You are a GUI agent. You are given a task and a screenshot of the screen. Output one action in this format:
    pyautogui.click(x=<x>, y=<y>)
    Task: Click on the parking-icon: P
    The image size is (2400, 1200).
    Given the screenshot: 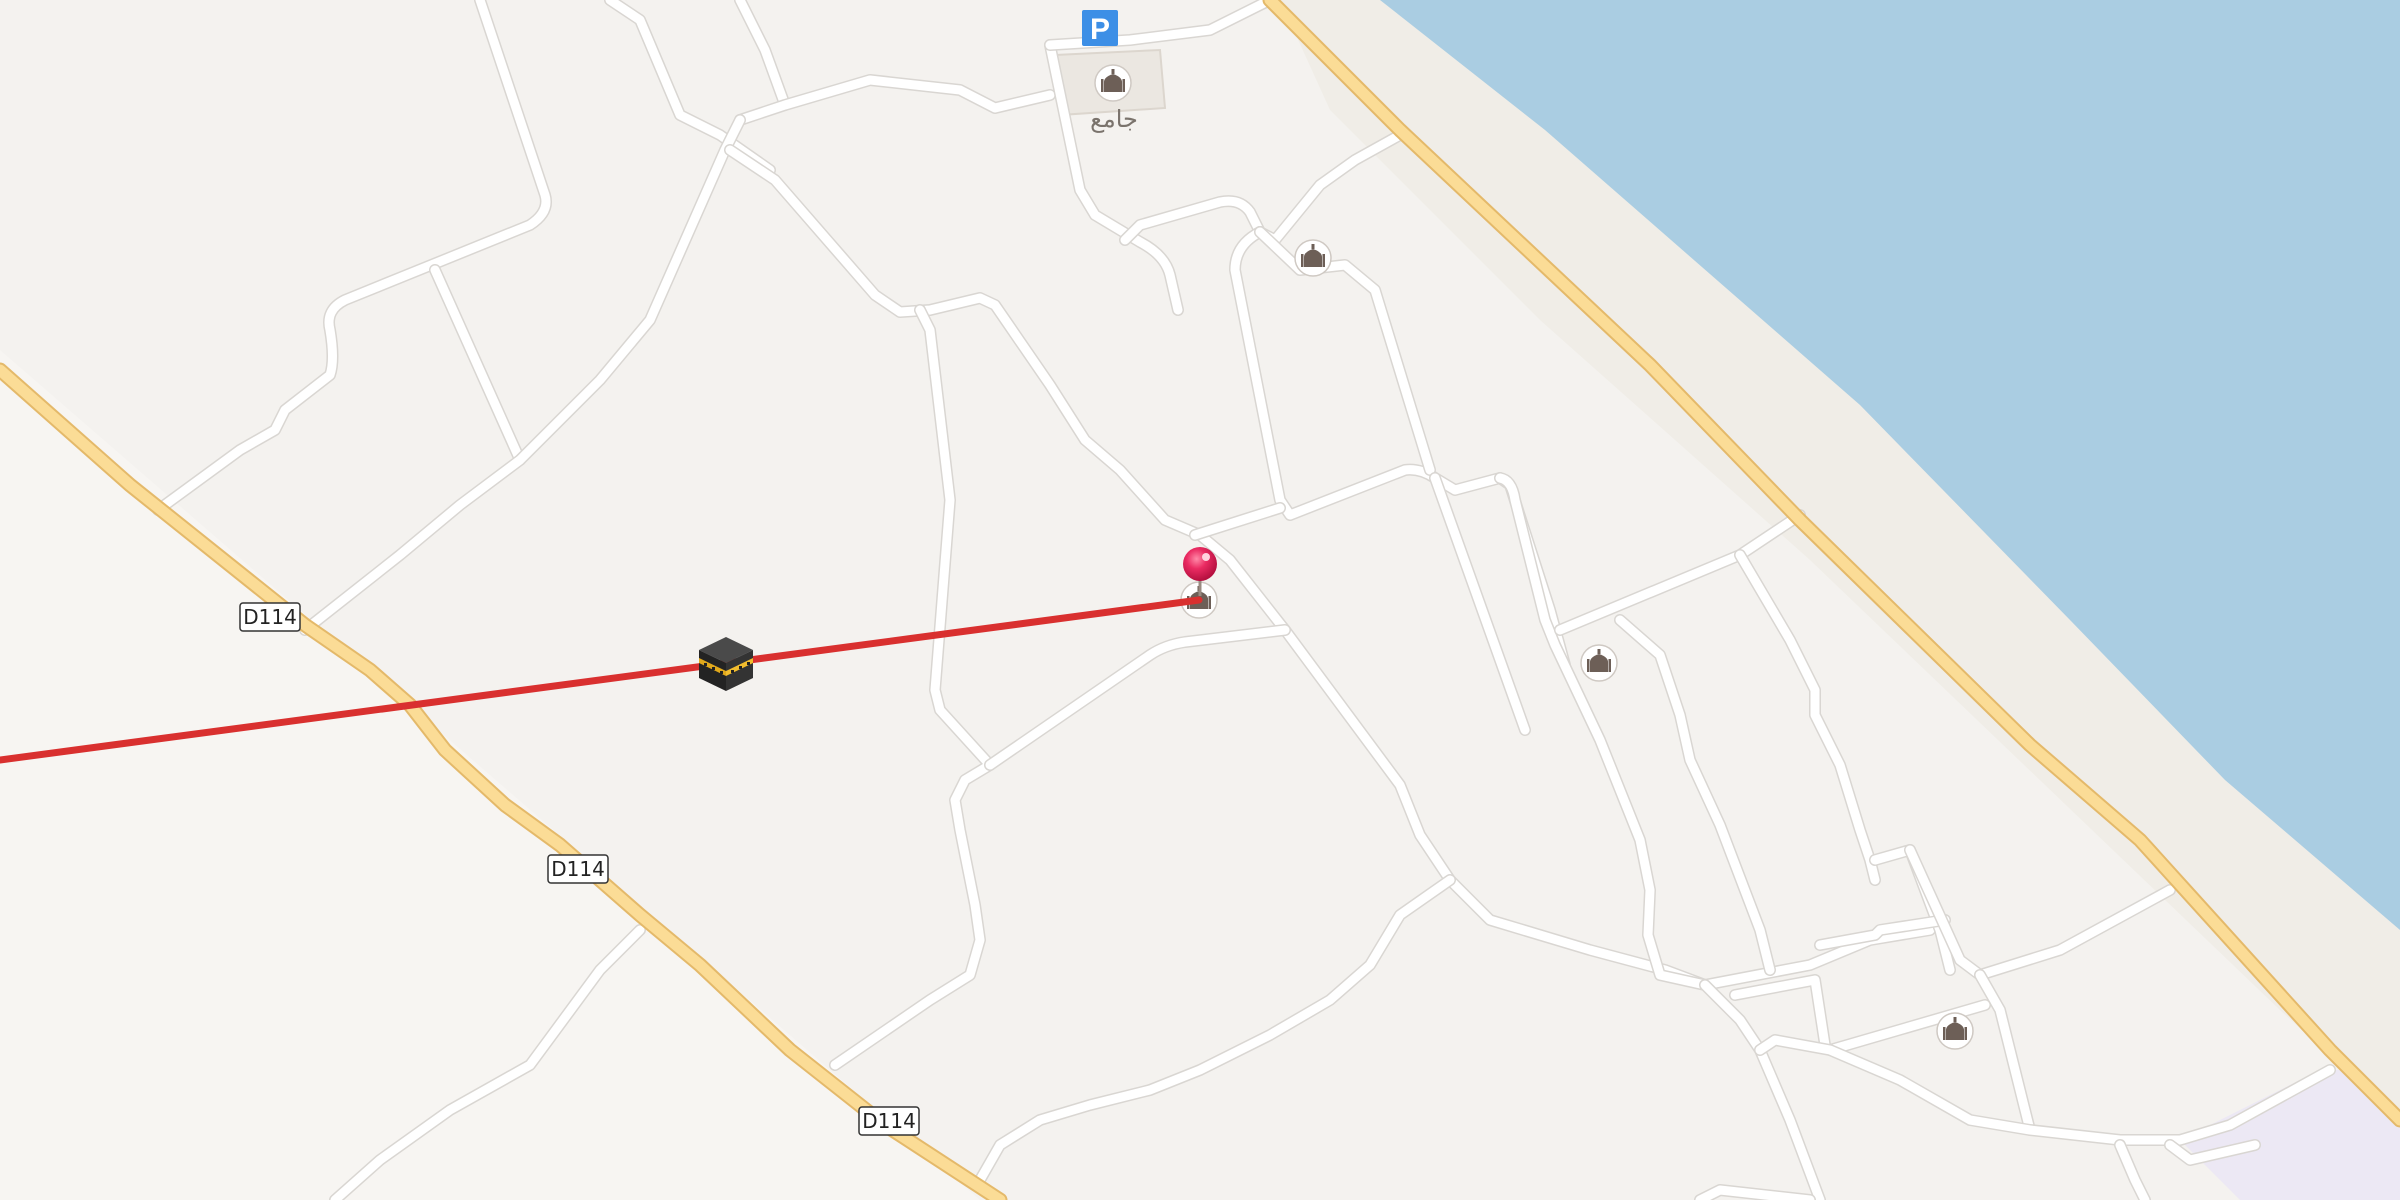 What is the action you would take?
    pyautogui.click(x=1100, y=28)
    